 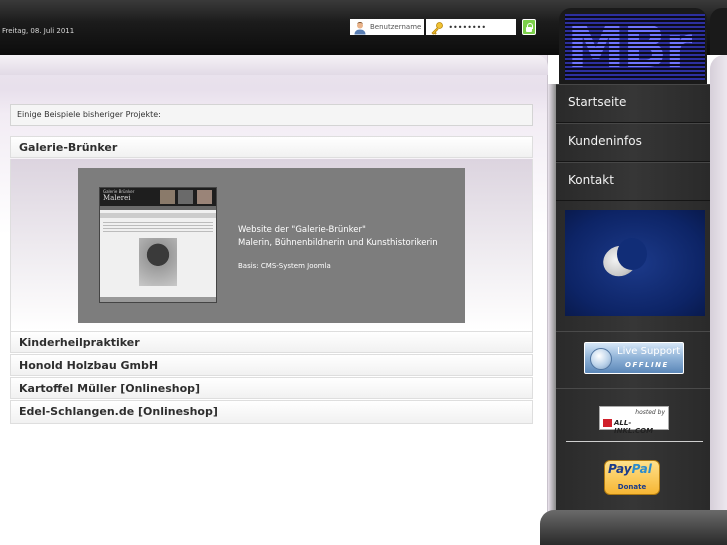 I want to click on login-form: Benutzername ••••••••, so click(x=443, y=27).